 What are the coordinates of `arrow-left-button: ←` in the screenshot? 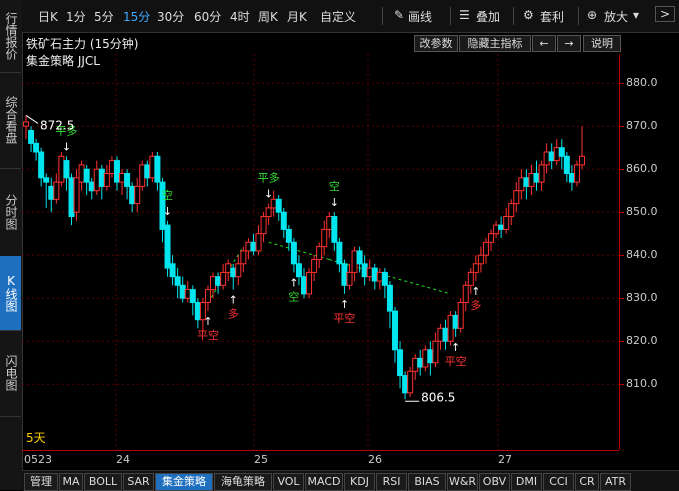 It's located at (544, 43).